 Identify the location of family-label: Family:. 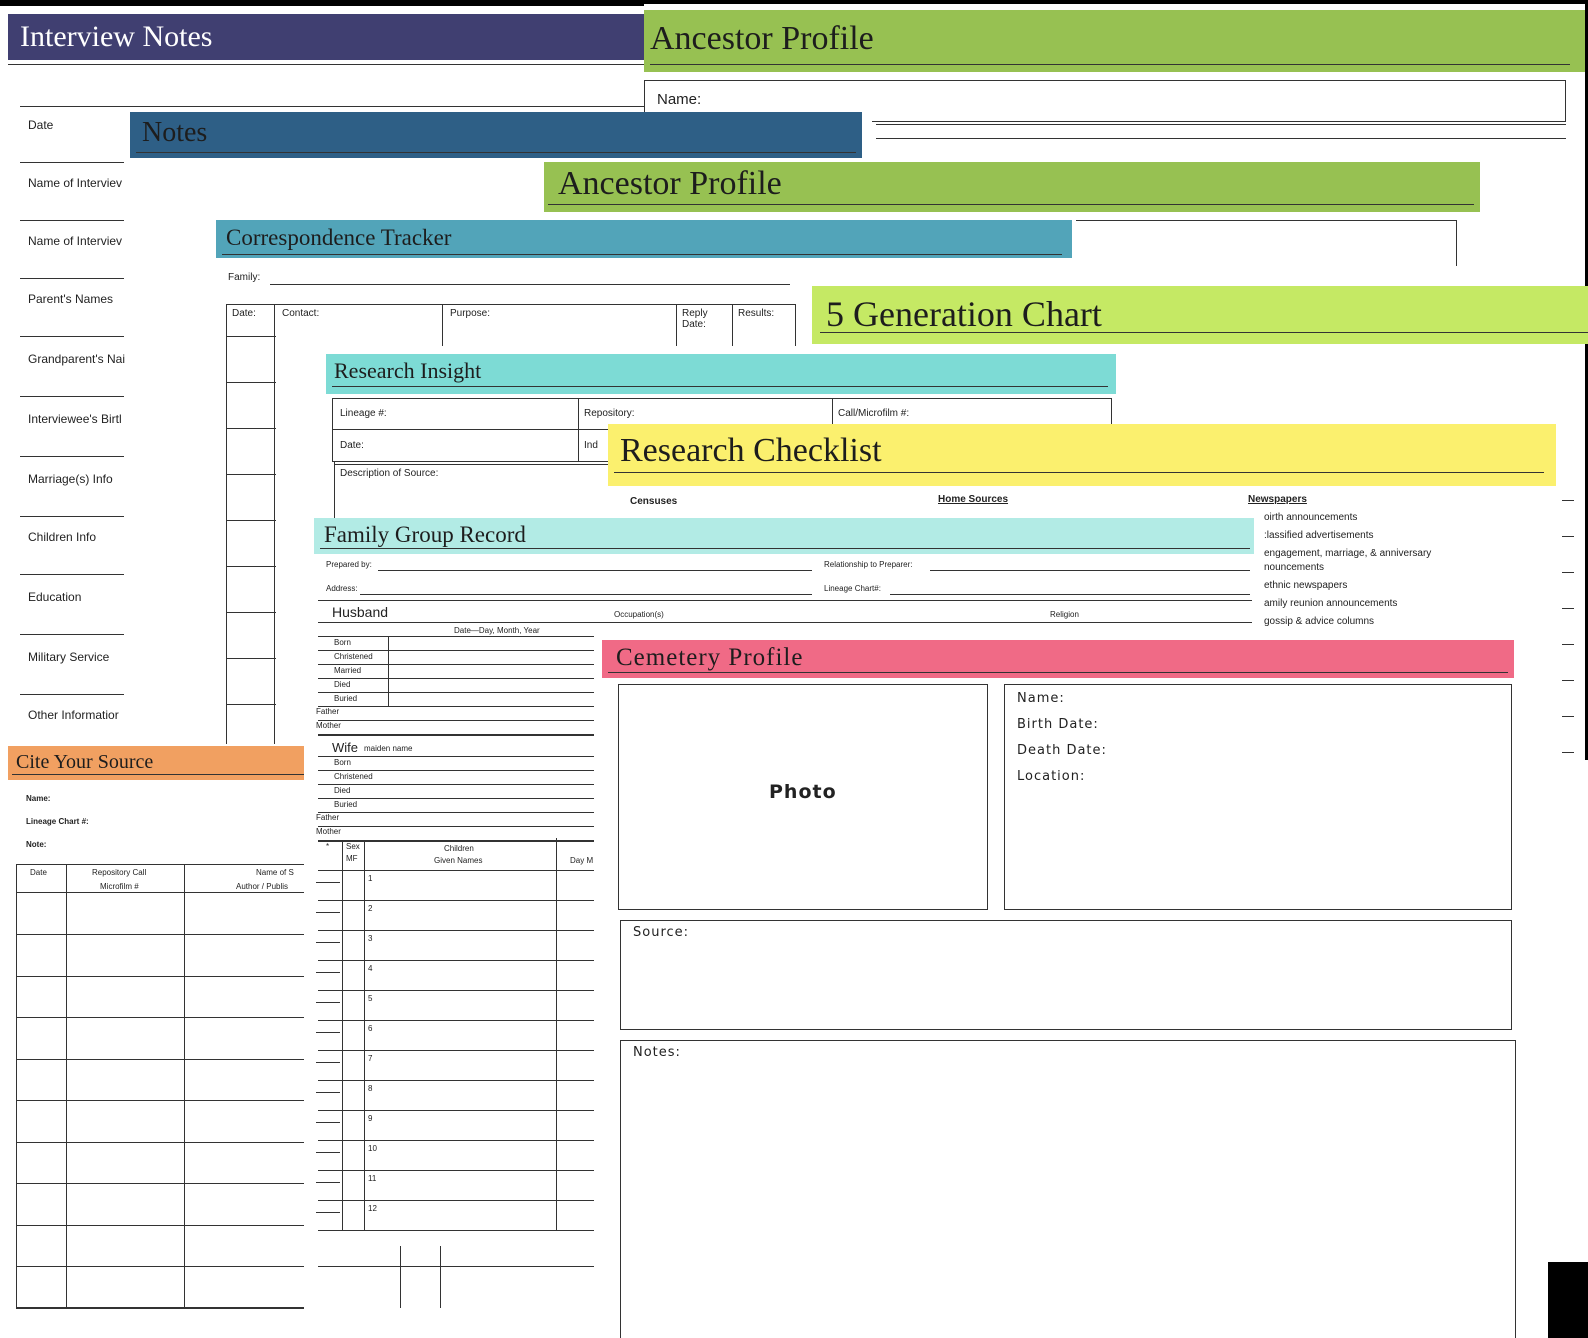
(244, 277).